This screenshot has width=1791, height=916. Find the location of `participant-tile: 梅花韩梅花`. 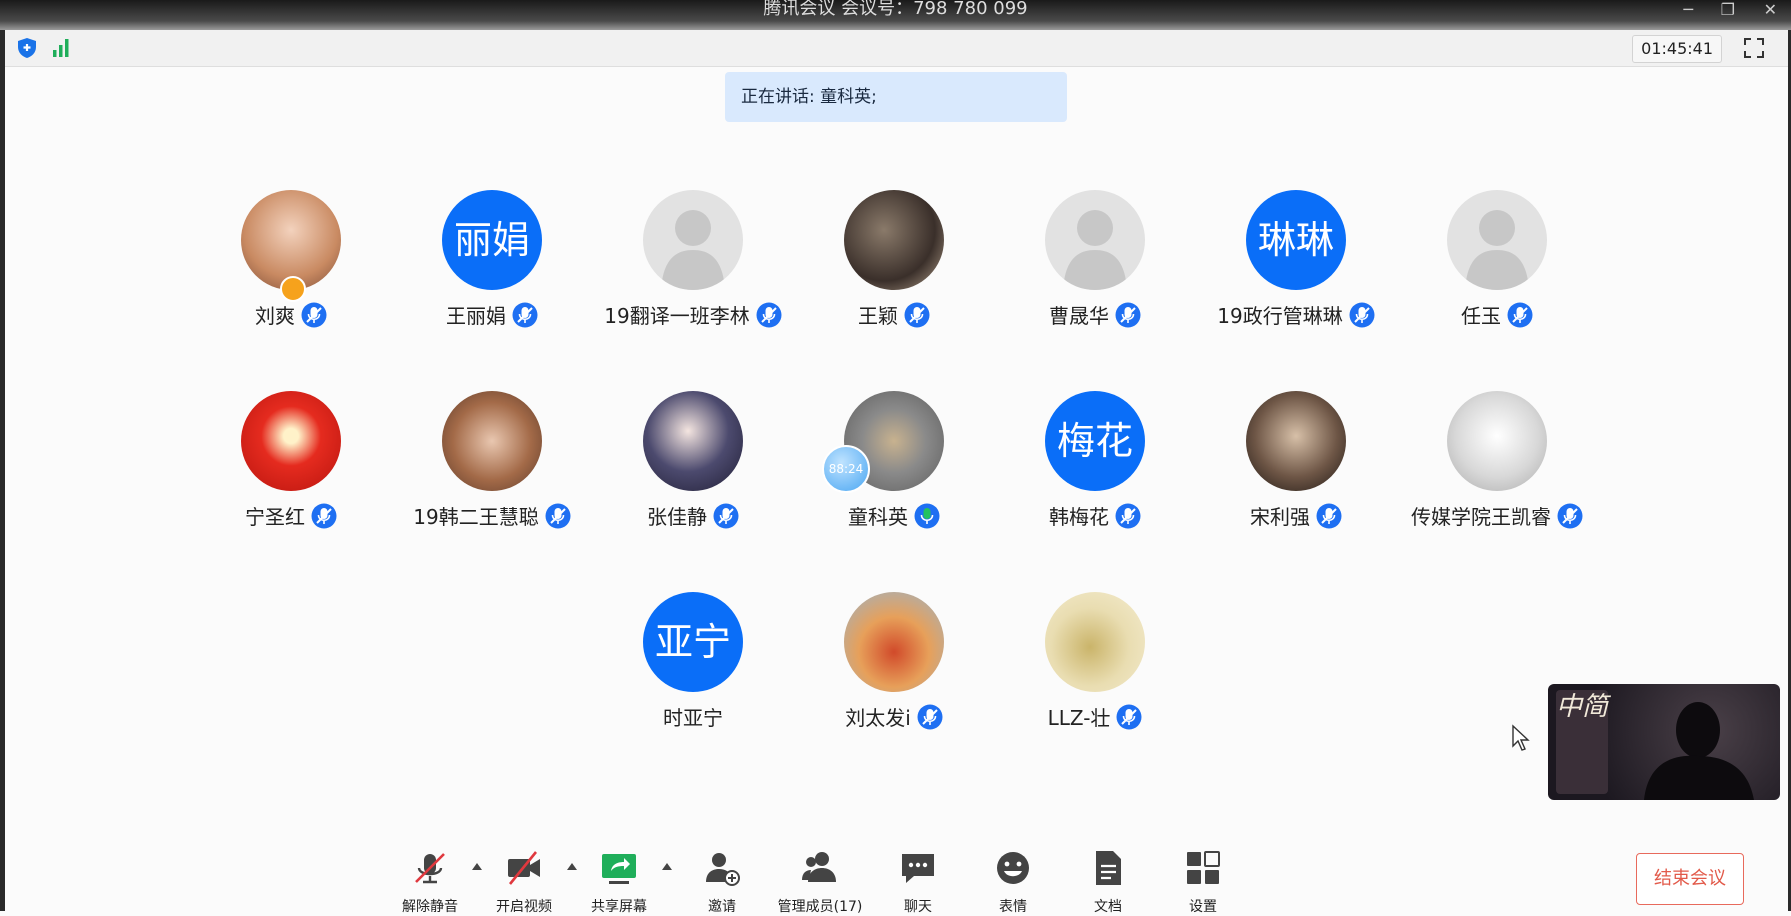

participant-tile: 梅花韩梅花 is located at coordinates (1095, 460).